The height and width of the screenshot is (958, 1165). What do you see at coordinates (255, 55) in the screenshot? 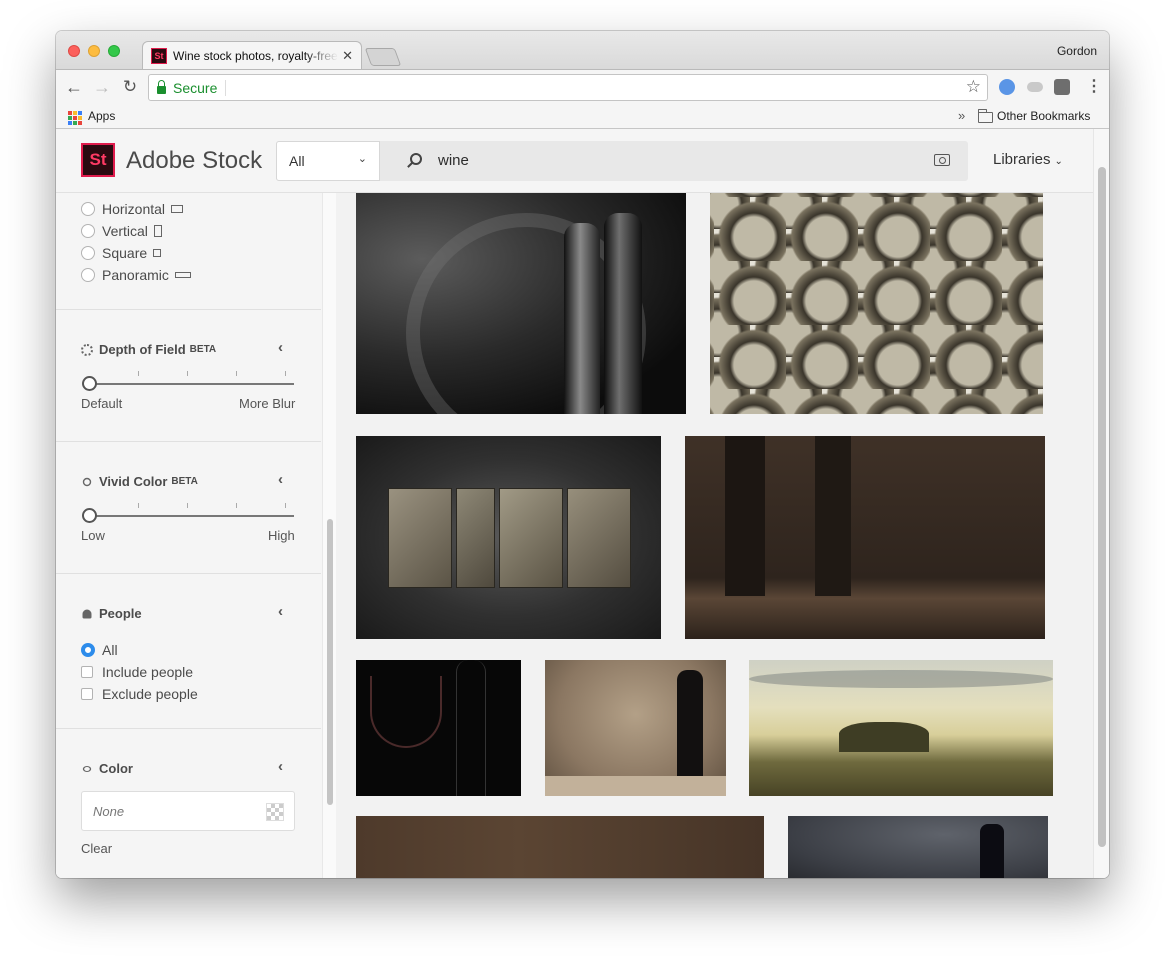
I see `tab-title: Wine stock photos, royalty-free` at bounding box center [255, 55].